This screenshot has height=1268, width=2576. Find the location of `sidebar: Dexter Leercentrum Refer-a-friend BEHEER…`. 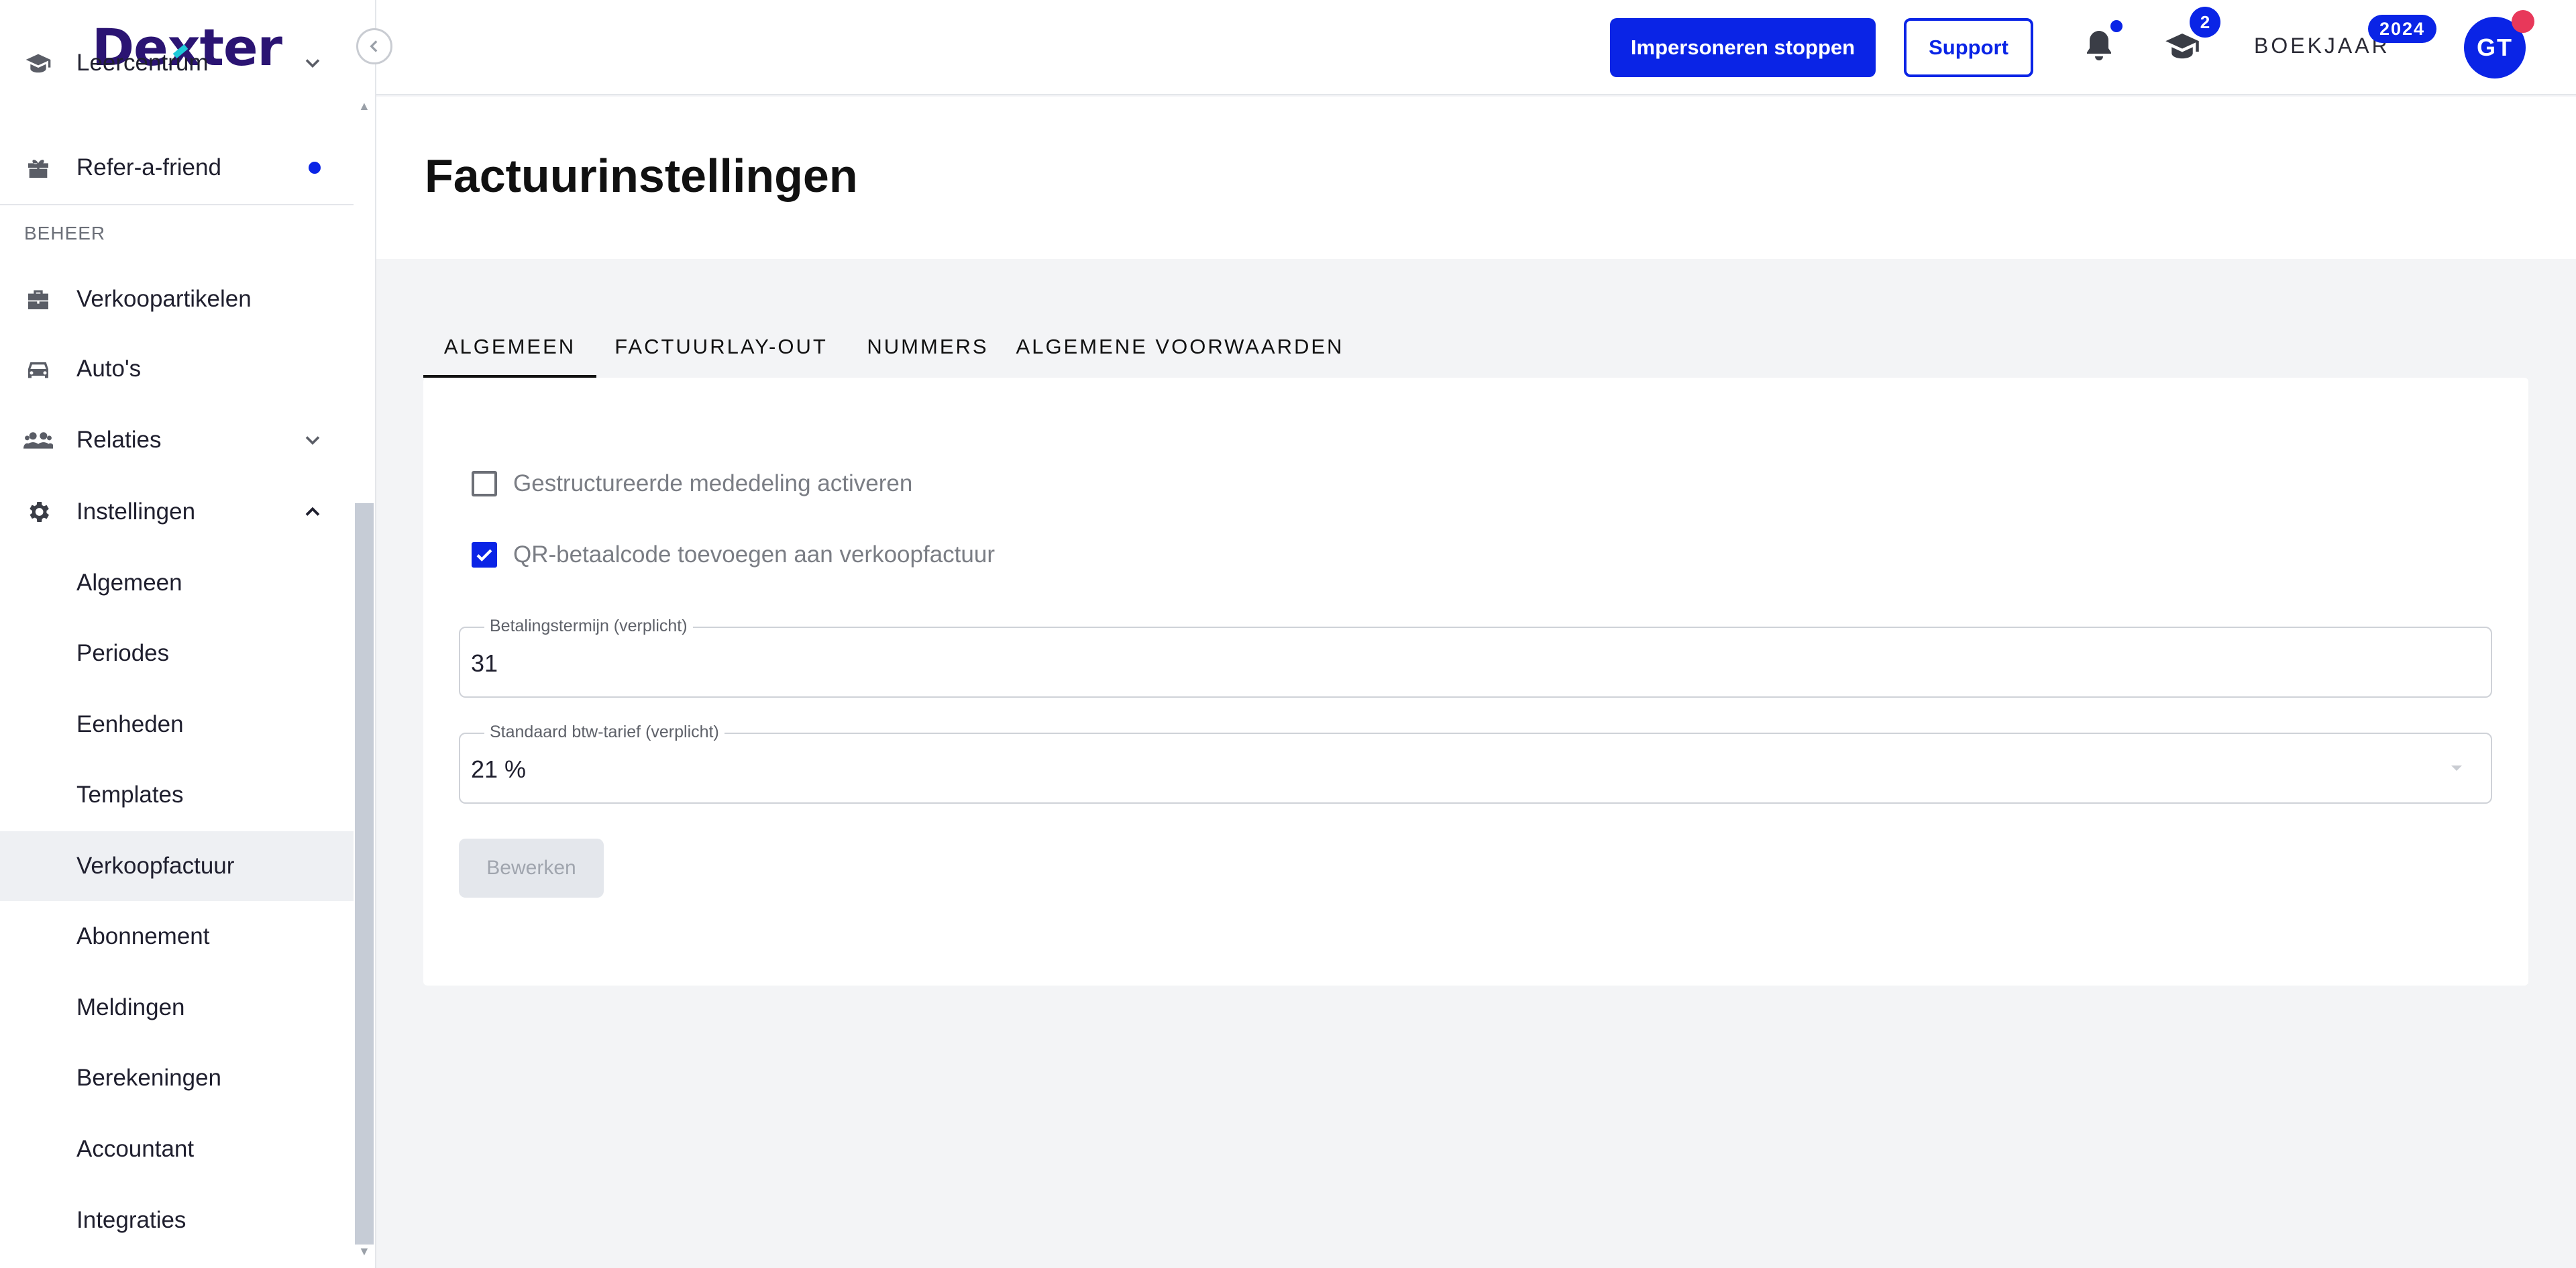

sidebar: Dexter Leercentrum Refer-a-friend BEHEER… is located at coordinates (188, 634).